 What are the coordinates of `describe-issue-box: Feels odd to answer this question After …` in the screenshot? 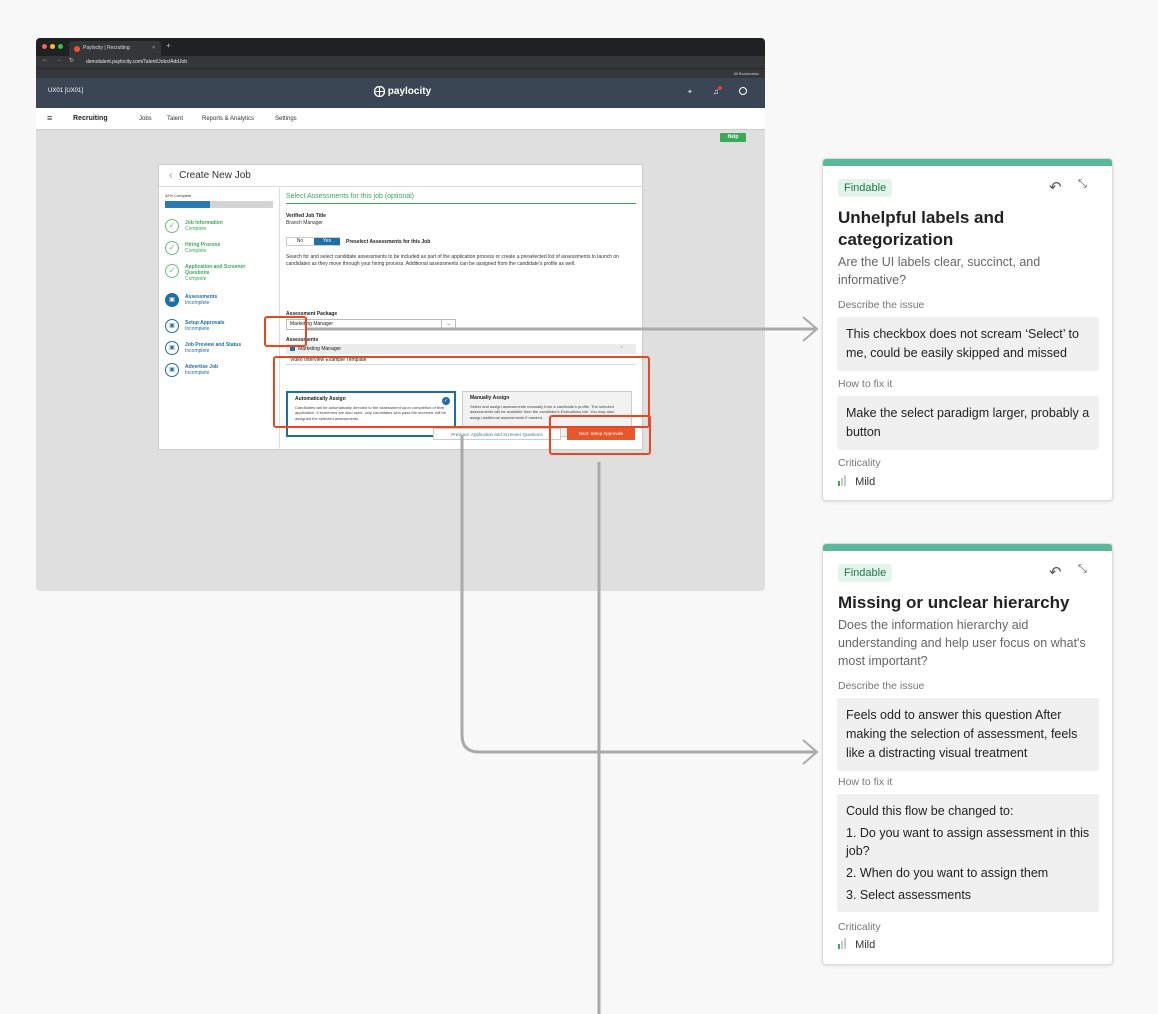 It's located at (968, 734).